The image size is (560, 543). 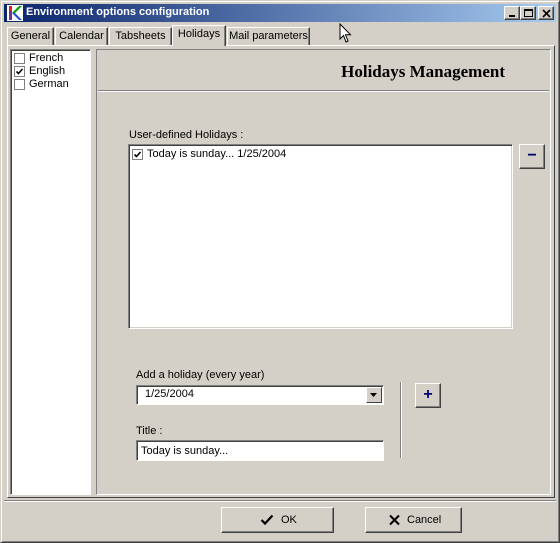 I want to click on tab-label: Tabsheets, so click(x=140, y=36).